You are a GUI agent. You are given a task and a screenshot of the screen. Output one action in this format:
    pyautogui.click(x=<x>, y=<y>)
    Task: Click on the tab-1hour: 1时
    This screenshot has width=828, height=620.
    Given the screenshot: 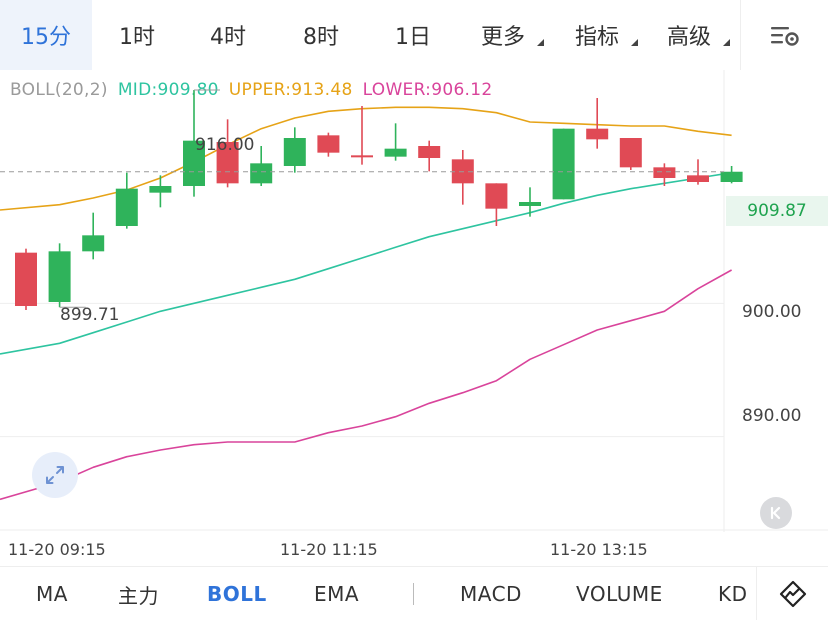 What is the action you would take?
    pyautogui.click(x=137, y=35)
    